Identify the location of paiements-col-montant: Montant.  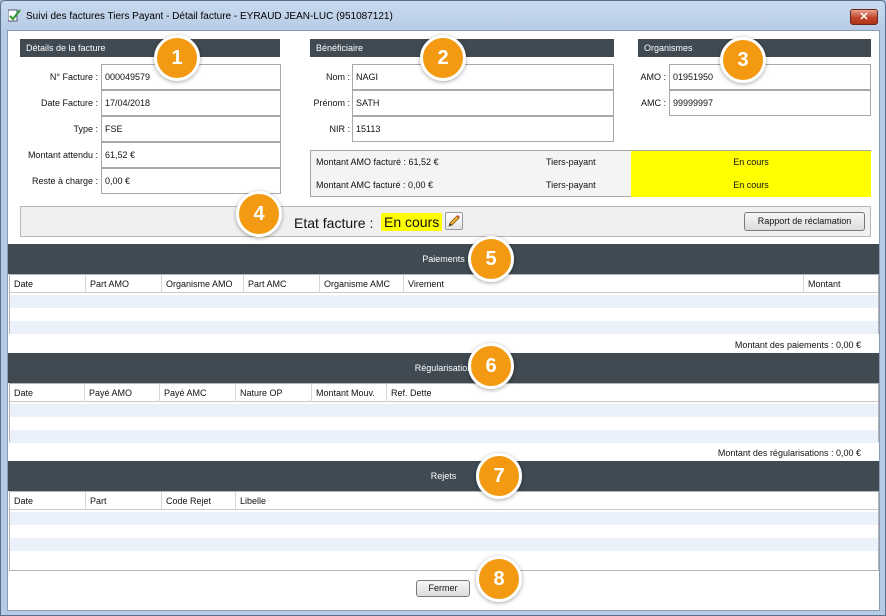
(841, 284).